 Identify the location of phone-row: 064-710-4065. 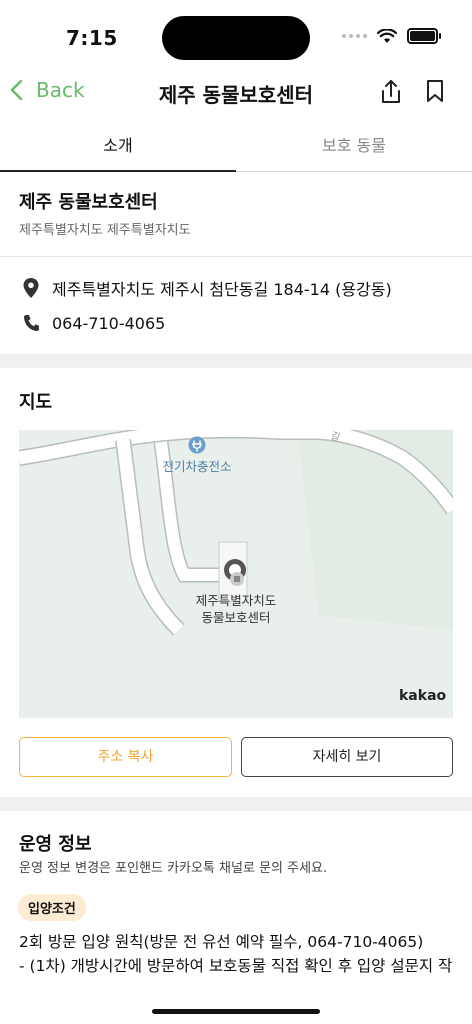
(93, 323).